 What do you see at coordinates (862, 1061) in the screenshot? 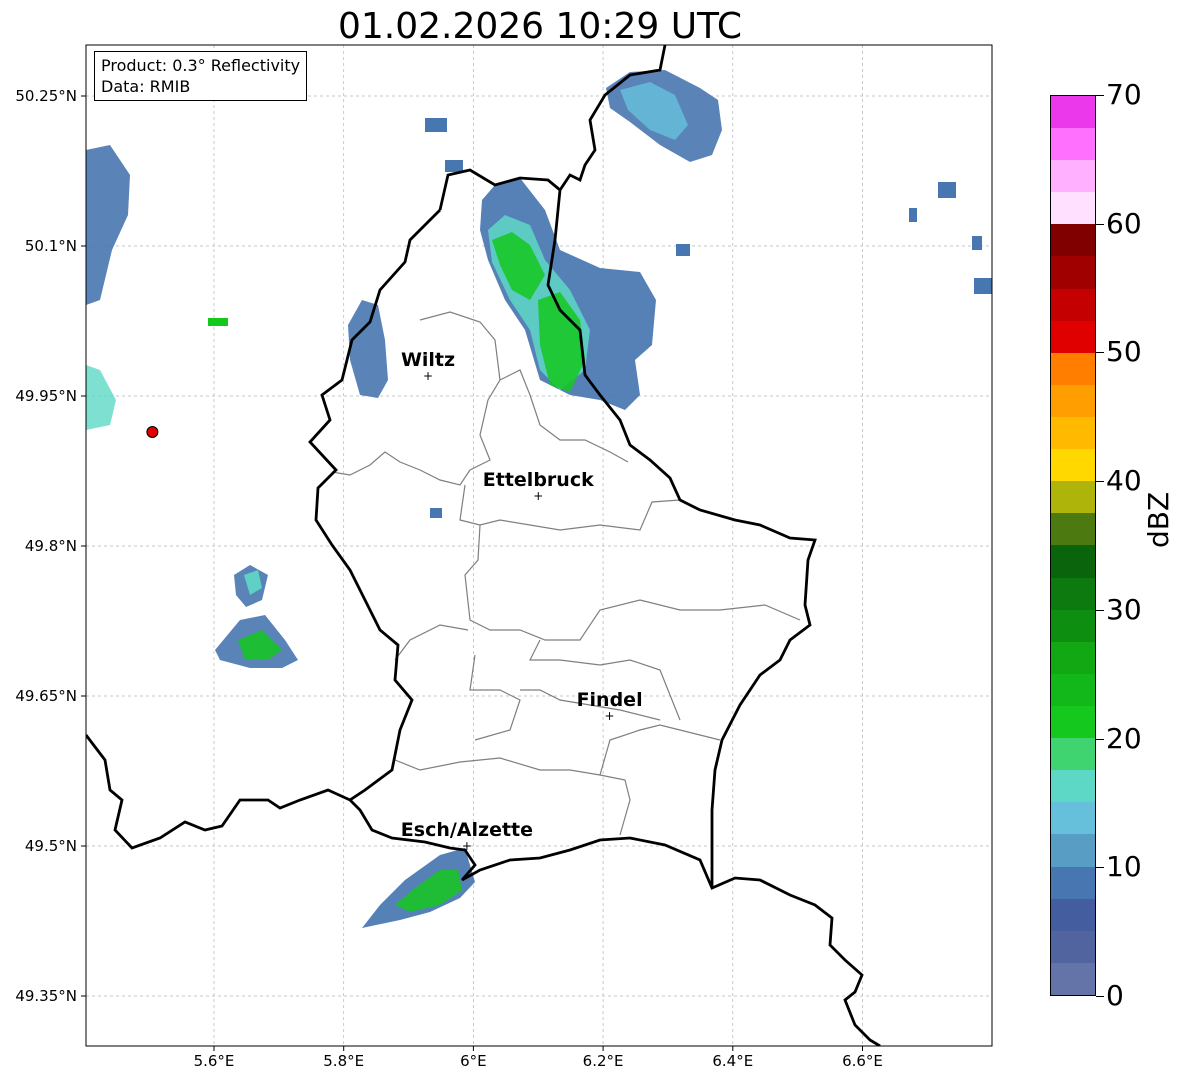
I see `lon-label: 6.6°E` at bounding box center [862, 1061].